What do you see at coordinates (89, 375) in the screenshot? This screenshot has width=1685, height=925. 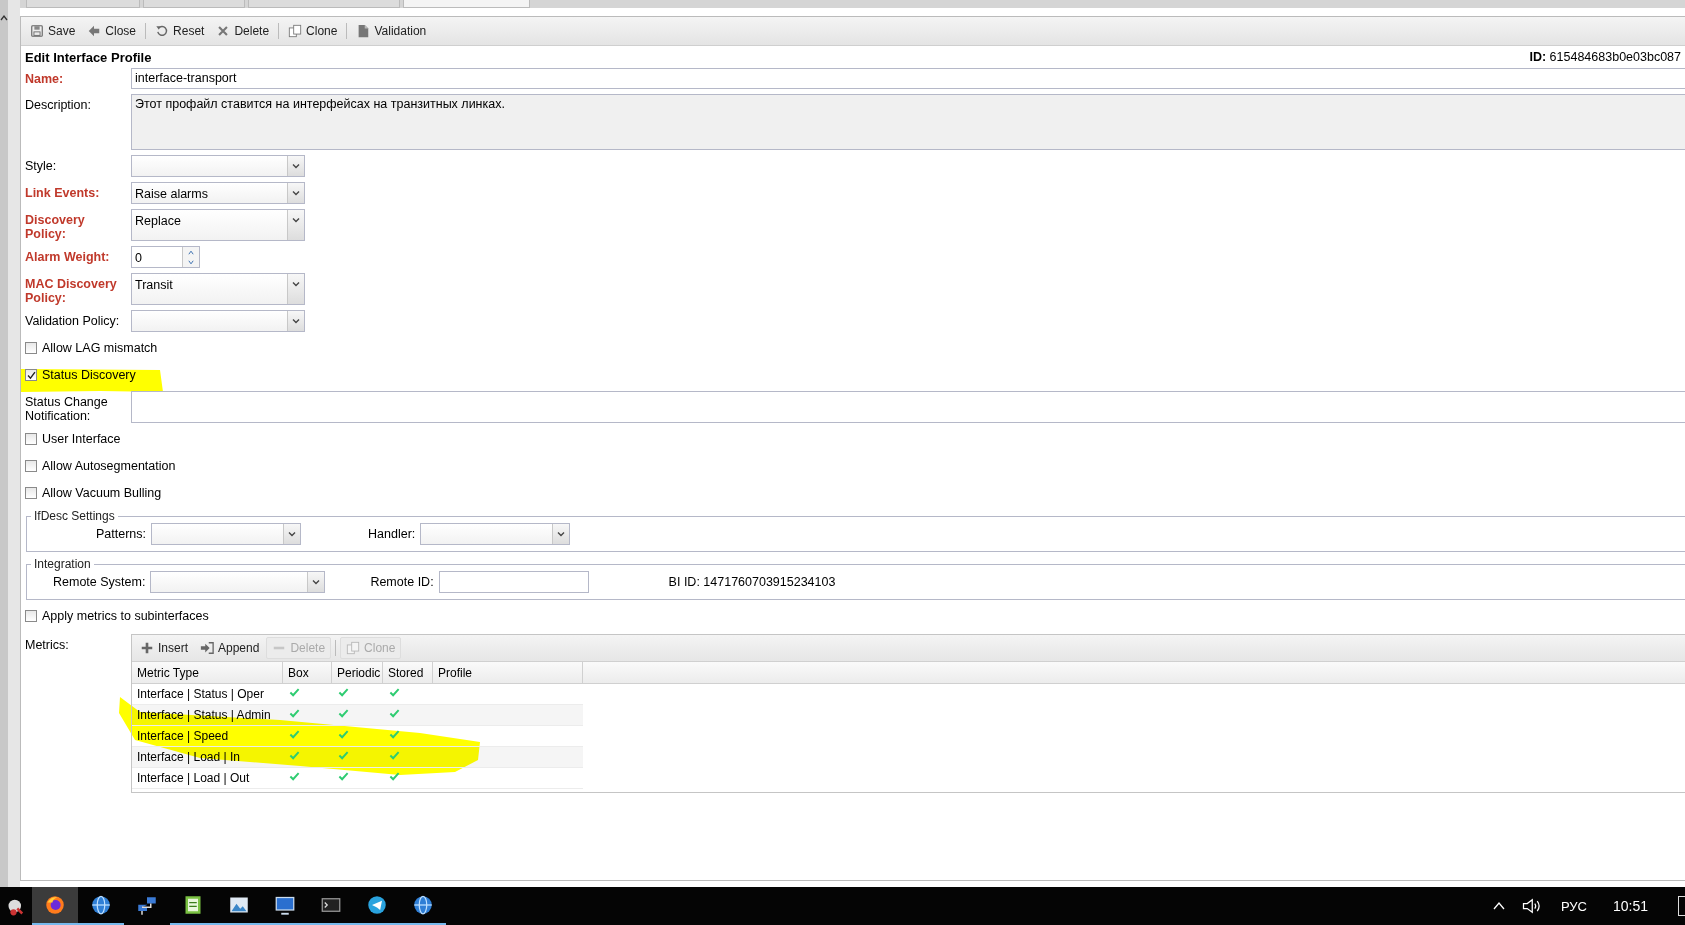 I see `checkbox-label: Status Discovery` at bounding box center [89, 375].